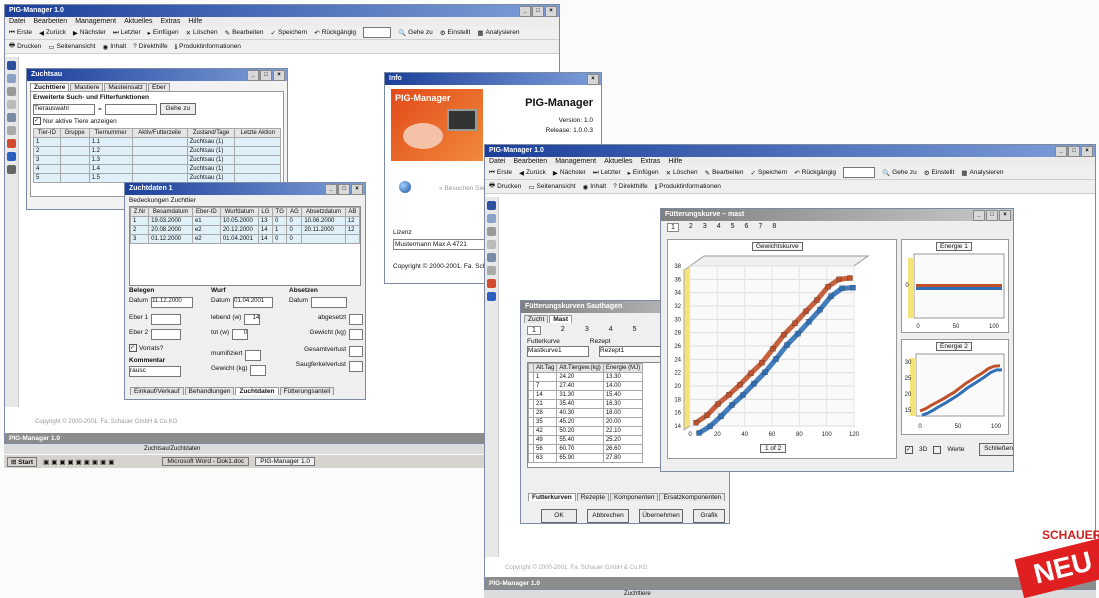  Describe the element at coordinates (157, 391) in the screenshot. I see `tab-einkauf: Einkauf/Verkauf` at that location.